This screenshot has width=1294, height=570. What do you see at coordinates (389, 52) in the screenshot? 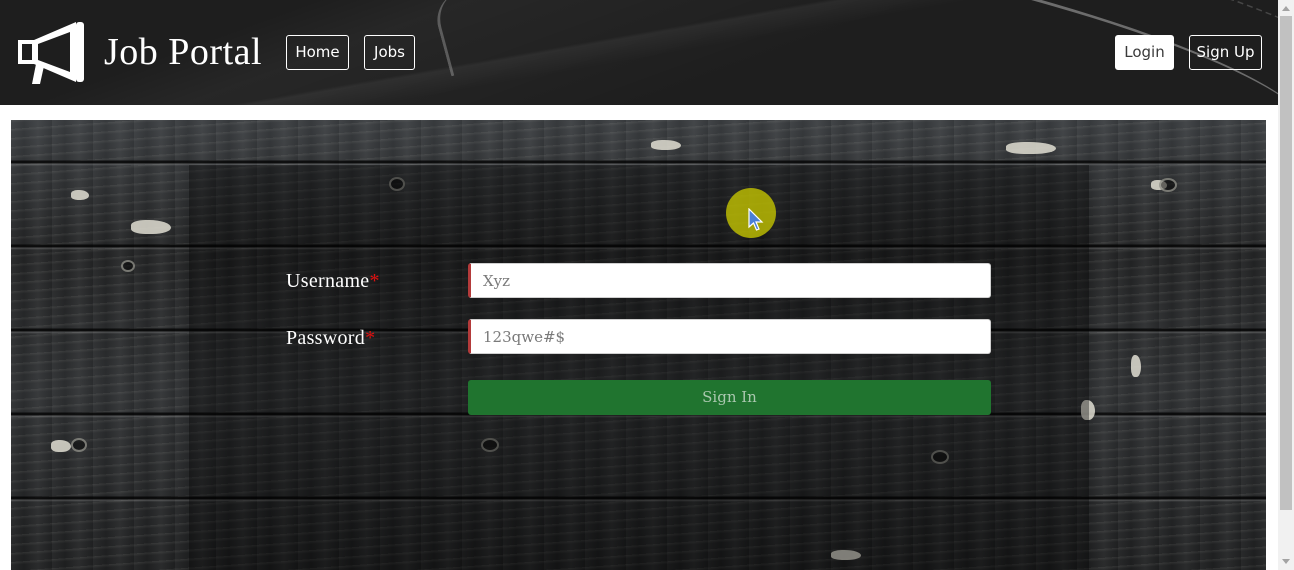
I see `nav-jobs-button: Jobs` at bounding box center [389, 52].